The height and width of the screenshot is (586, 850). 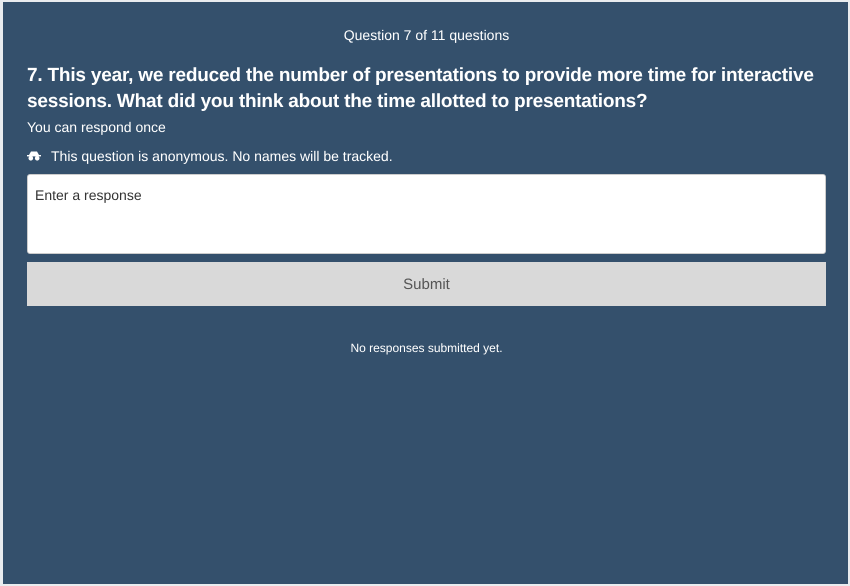 What do you see at coordinates (222, 156) in the screenshot?
I see `anonymous-note: This question is anonymous. No names will be tracked.` at bounding box center [222, 156].